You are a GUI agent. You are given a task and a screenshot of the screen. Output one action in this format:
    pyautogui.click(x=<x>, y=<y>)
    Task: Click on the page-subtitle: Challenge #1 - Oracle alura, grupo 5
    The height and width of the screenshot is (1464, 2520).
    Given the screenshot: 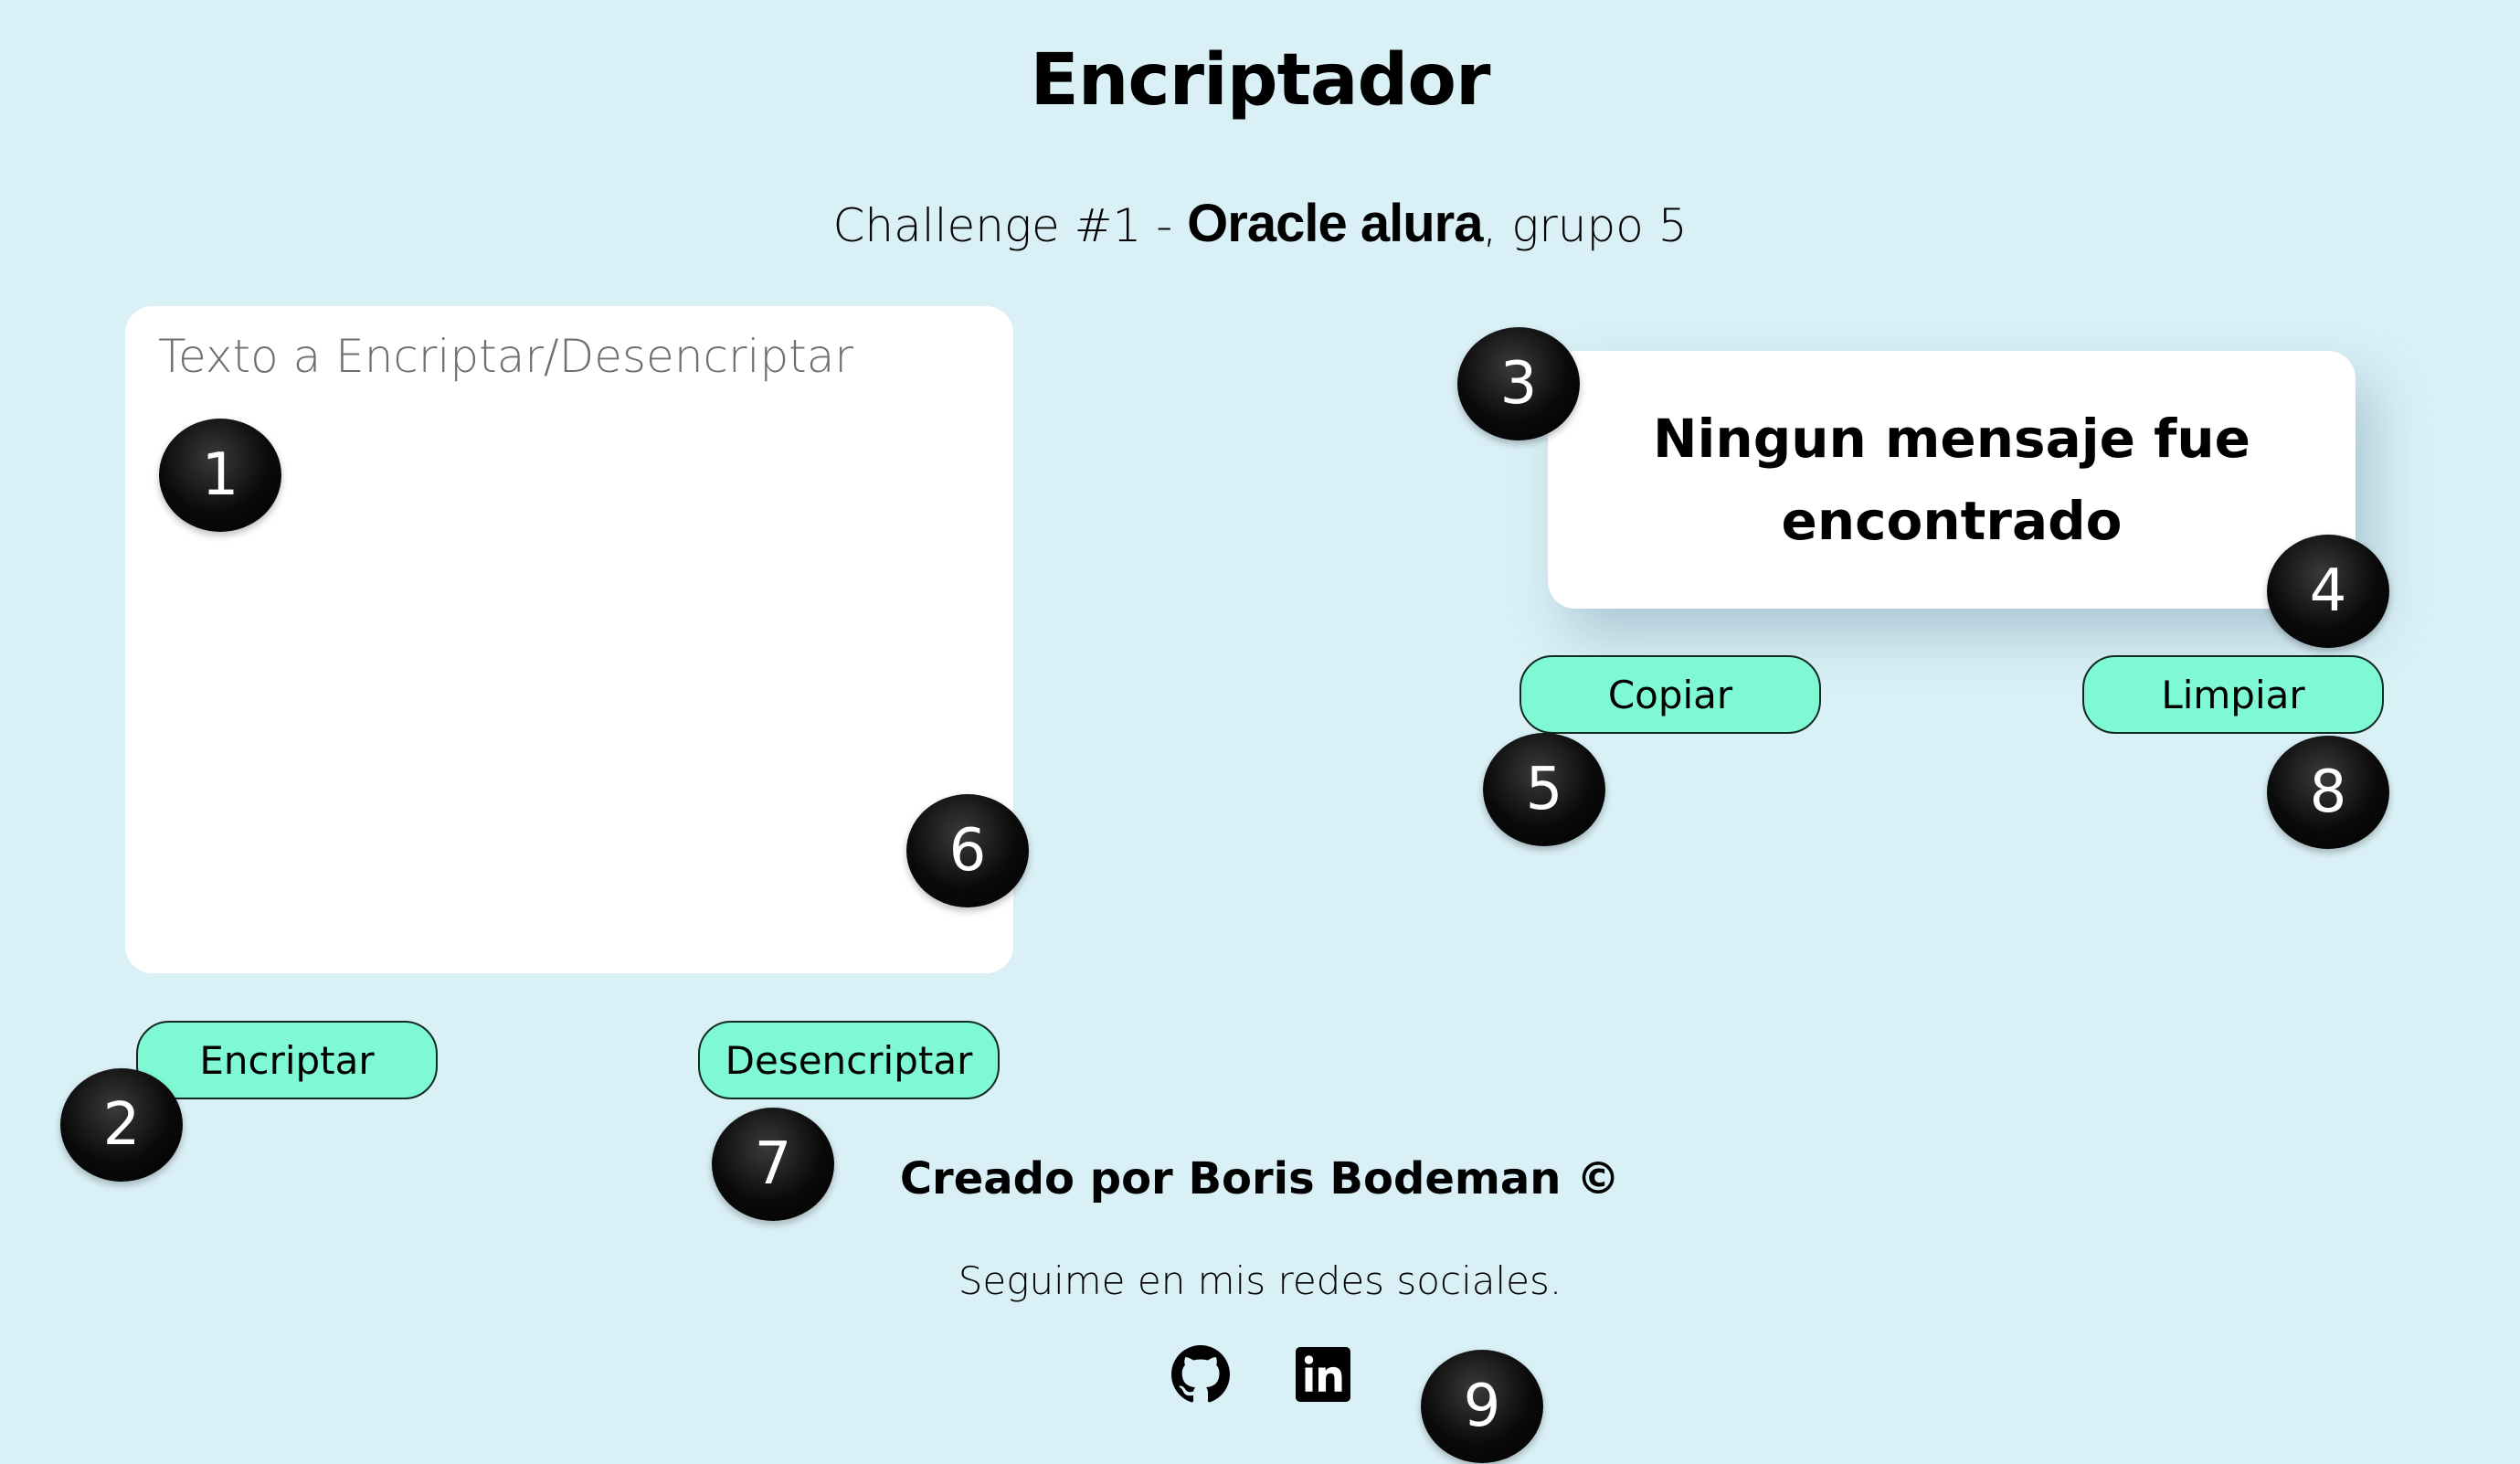 What is the action you would take?
    pyautogui.click(x=1260, y=225)
    